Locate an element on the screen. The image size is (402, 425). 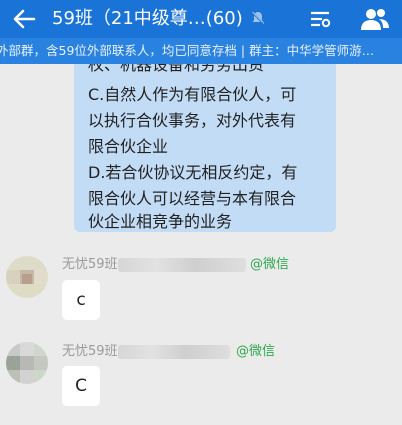
group-menu-icon is located at coordinates (320, 19).